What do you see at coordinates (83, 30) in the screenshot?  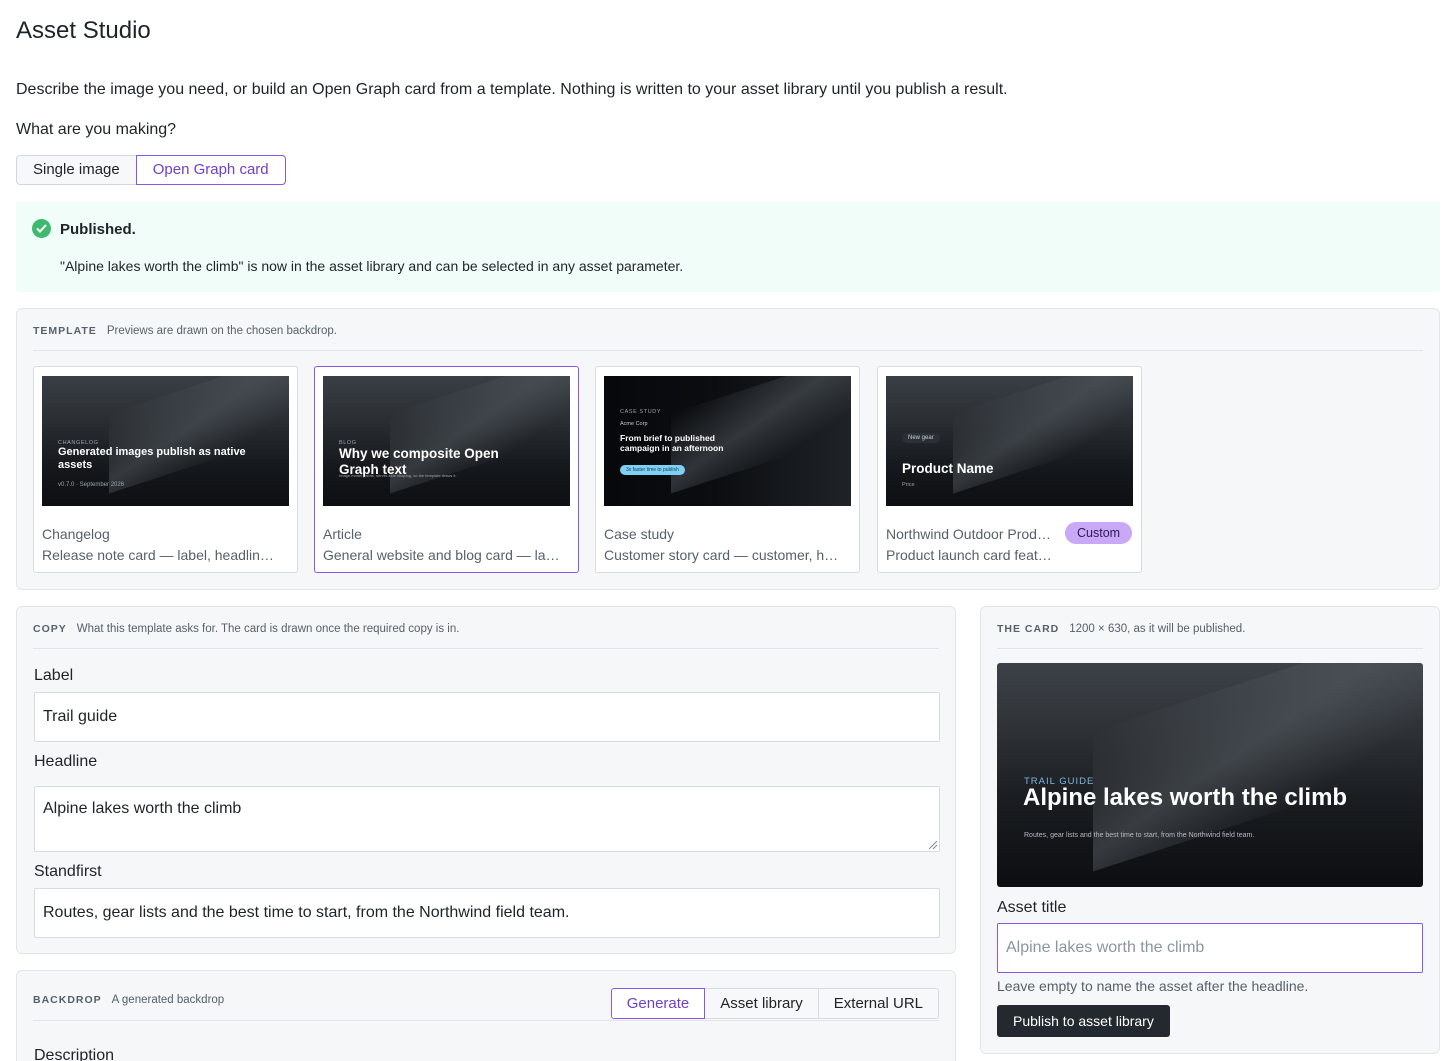 I see `page-title: Asset Studio` at bounding box center [83, 30].